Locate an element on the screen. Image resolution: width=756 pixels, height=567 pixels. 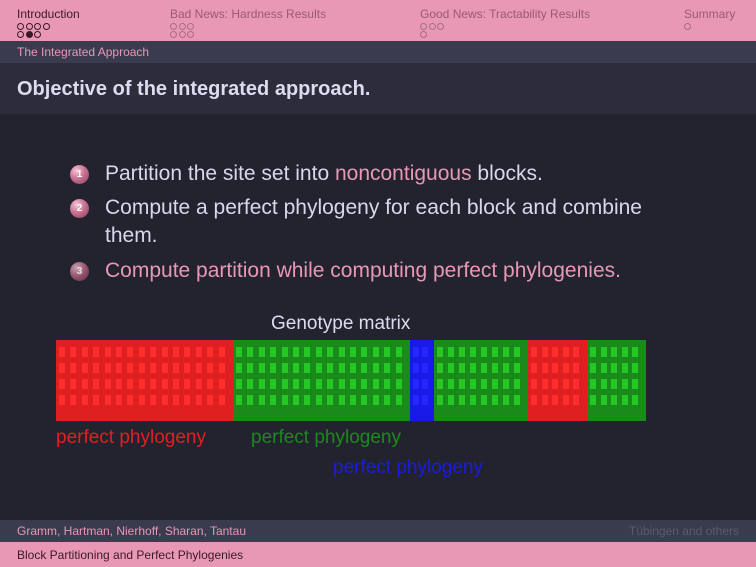
nav-section-tractability: Good News: Tractability Results is located at coordinates (505, 22).